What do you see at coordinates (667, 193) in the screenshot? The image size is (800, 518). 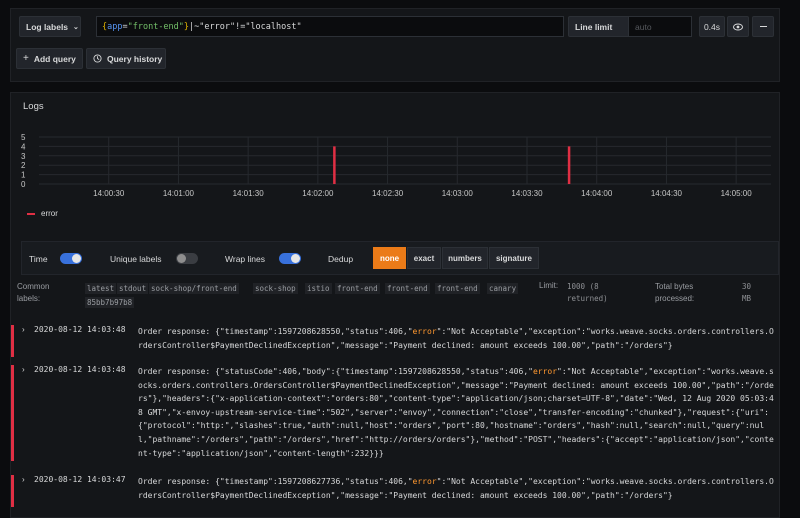 I see `x-tick-label: 14:04:30` at bounding box center [667, 193].